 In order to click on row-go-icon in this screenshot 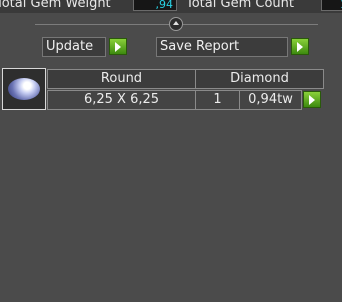, I will do `click(312, 99)`.